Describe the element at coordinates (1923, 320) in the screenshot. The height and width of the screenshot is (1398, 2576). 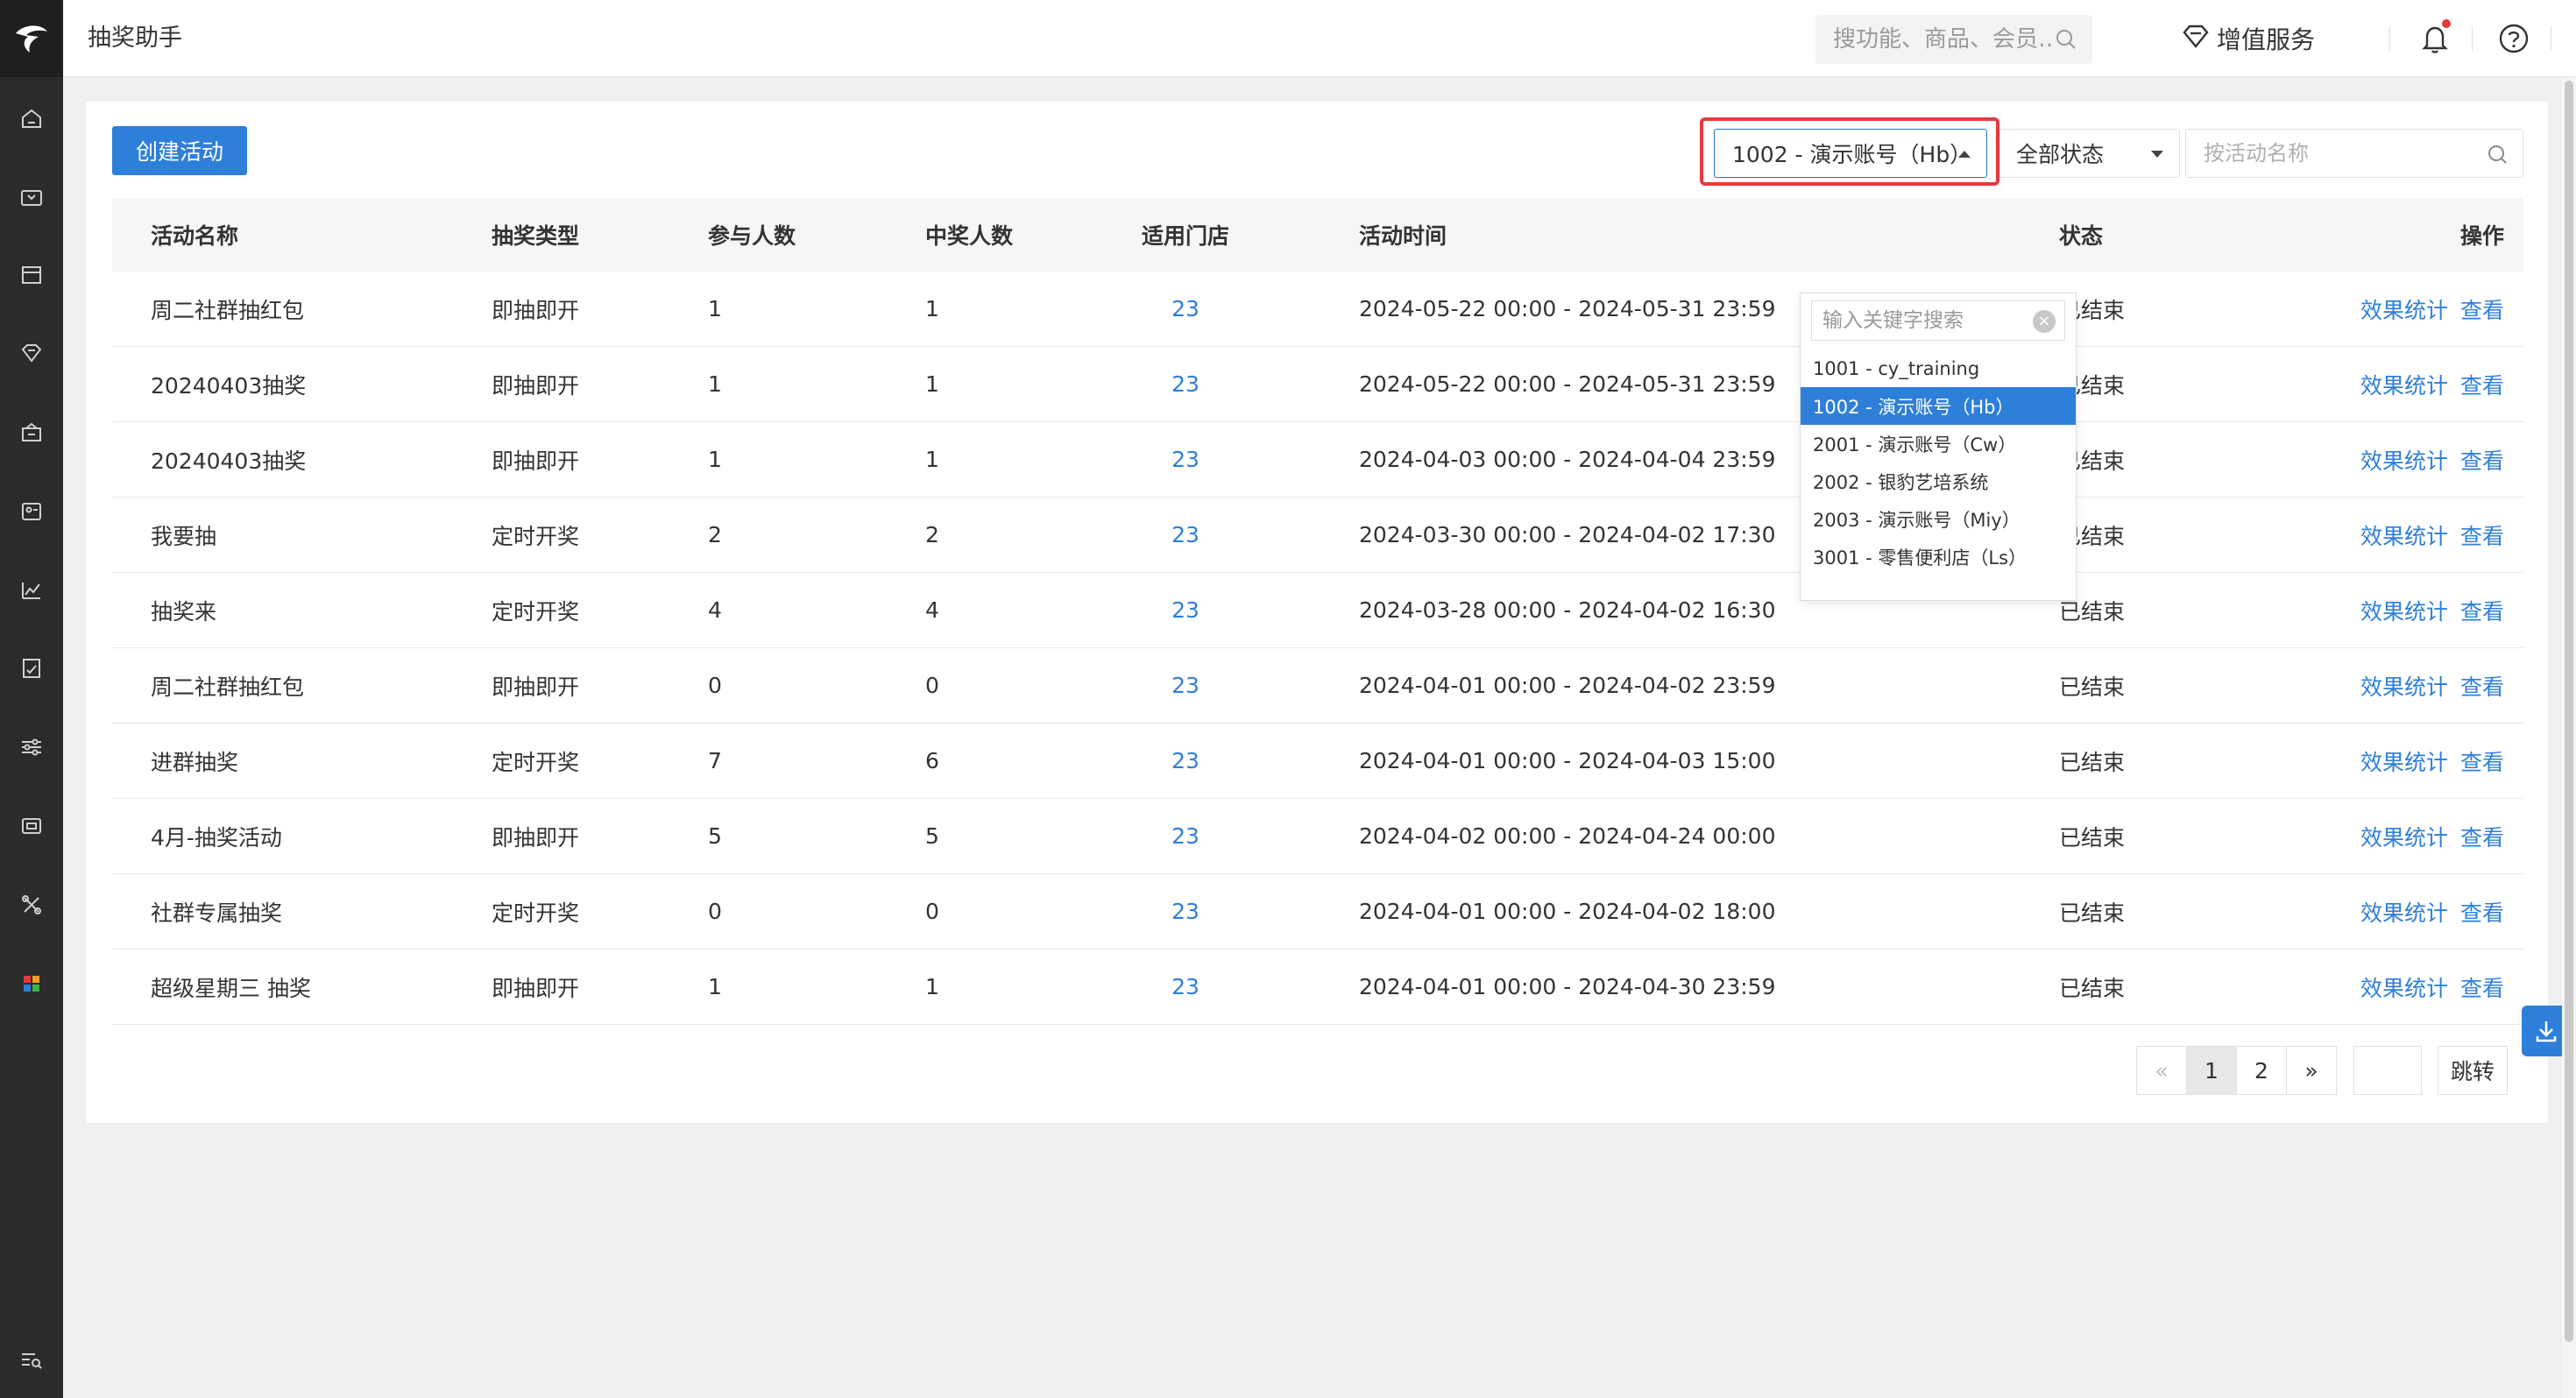
I see `dropdown-search-input` at that location.